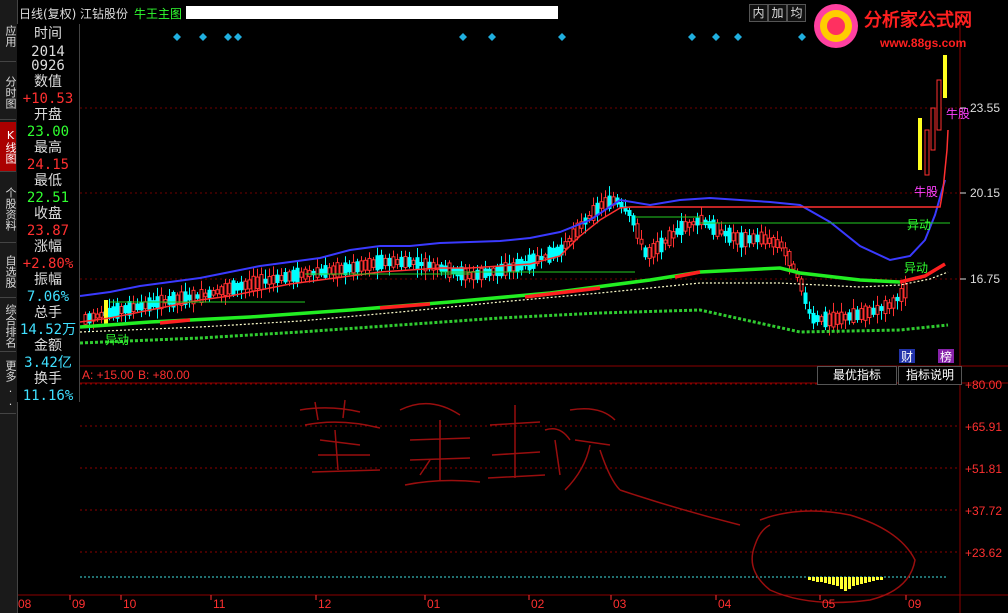 This screenshot has width=1008, height=613. I want to click on low-value: 22.51, so click(48, 198).